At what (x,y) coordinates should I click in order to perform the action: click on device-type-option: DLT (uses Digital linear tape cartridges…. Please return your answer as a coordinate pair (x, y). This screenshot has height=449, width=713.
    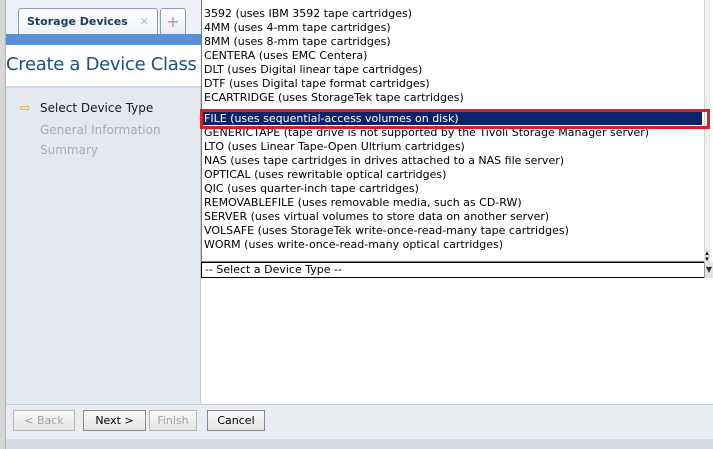
    Looking at the image, I should click on (452, 69).